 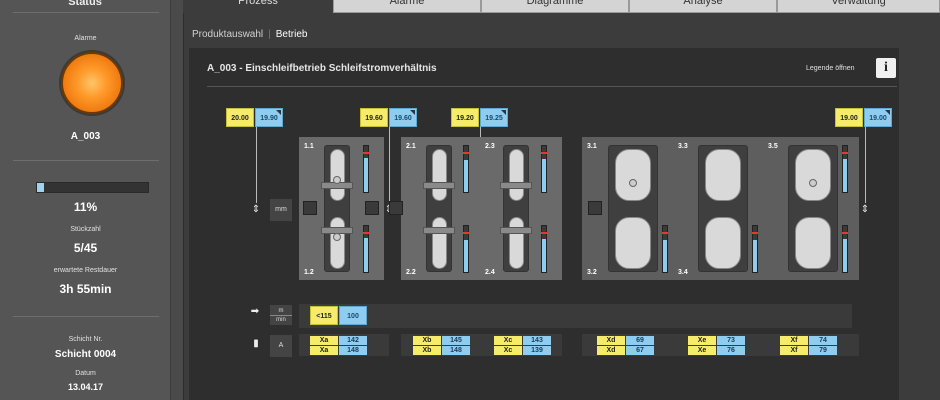 What do you see at coordinates (85, 387) in the screenshot?
I see `date-value: 13.04.17` at bounding box center [85, 387].